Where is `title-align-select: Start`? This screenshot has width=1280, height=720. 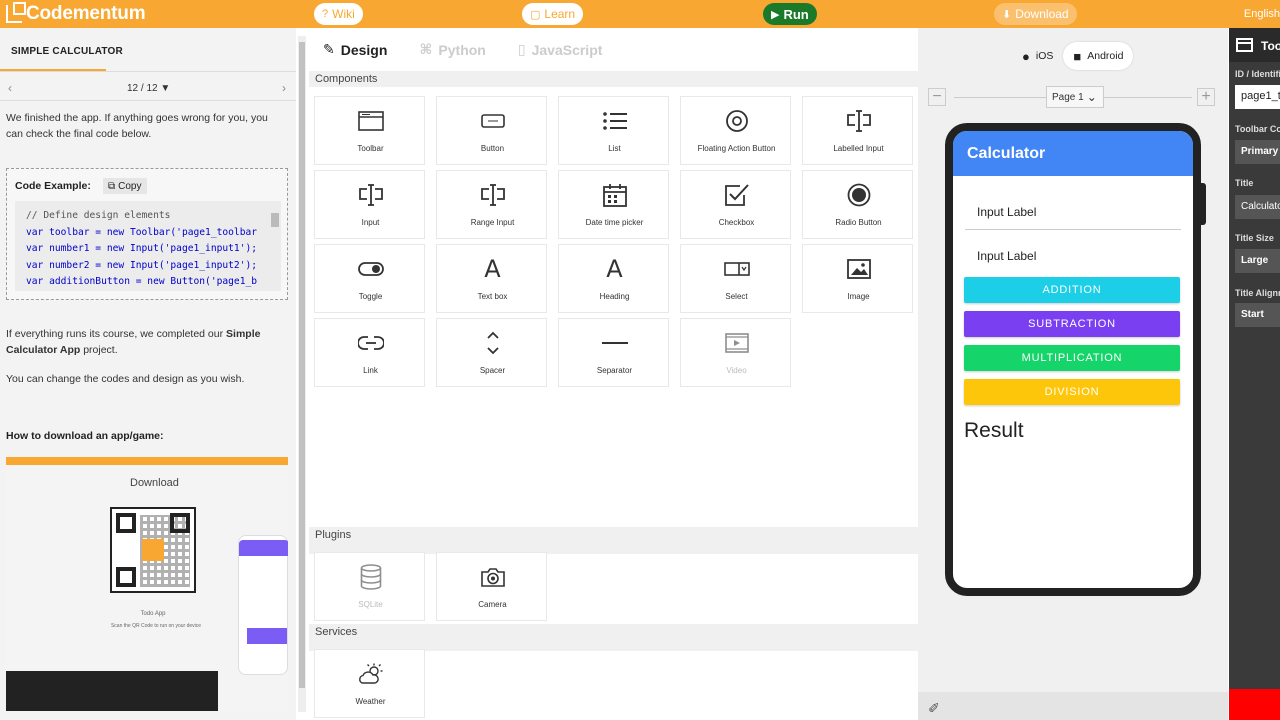 title-align-select: Start is located at coordinates (1257, 315).